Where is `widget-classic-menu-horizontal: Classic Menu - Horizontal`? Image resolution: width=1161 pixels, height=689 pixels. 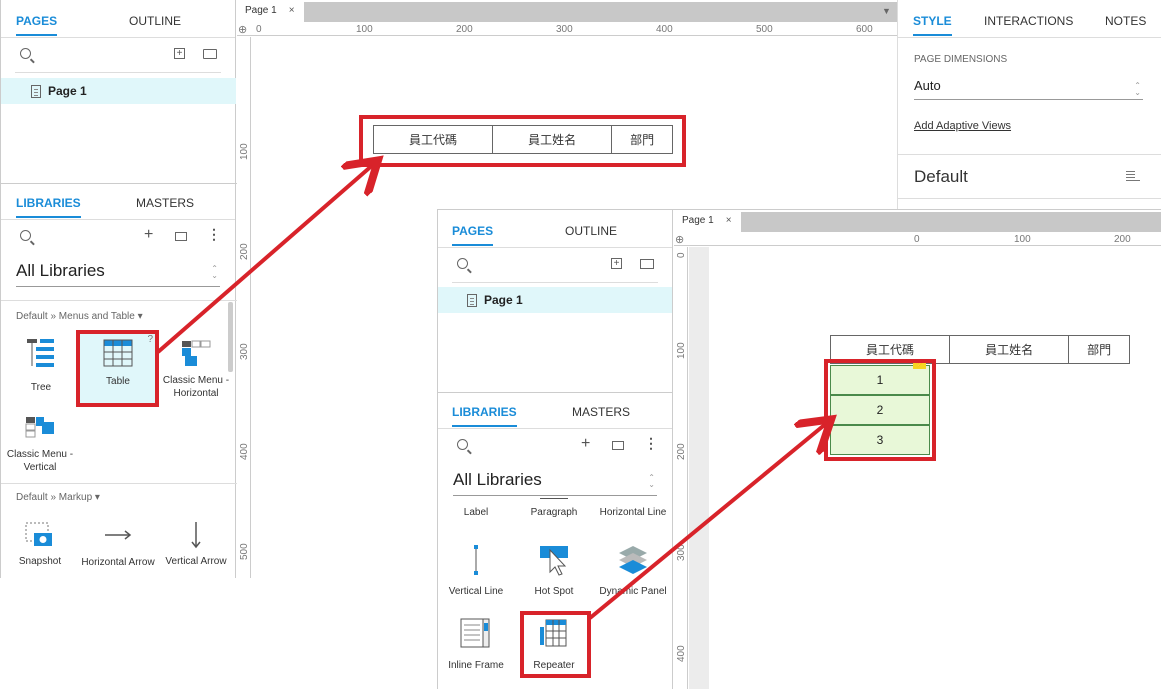
widget-classic-menu-horizontal: Classic Menu - Horizontal is located at coordinates (196, 368).